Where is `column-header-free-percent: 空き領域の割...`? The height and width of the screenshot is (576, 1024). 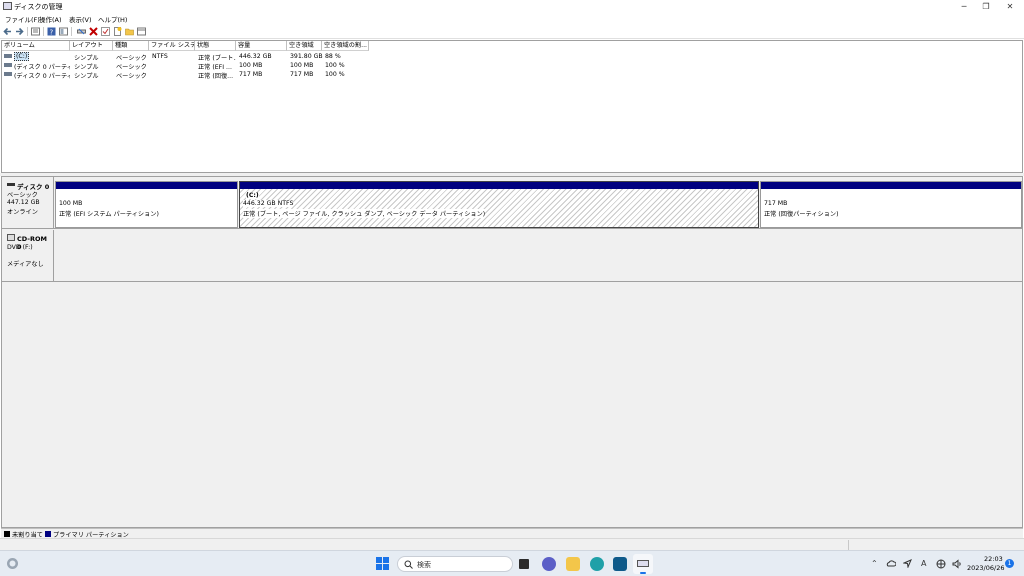
column-header-free-percent: 空き領域の割... is located at coordinates (345, 46).